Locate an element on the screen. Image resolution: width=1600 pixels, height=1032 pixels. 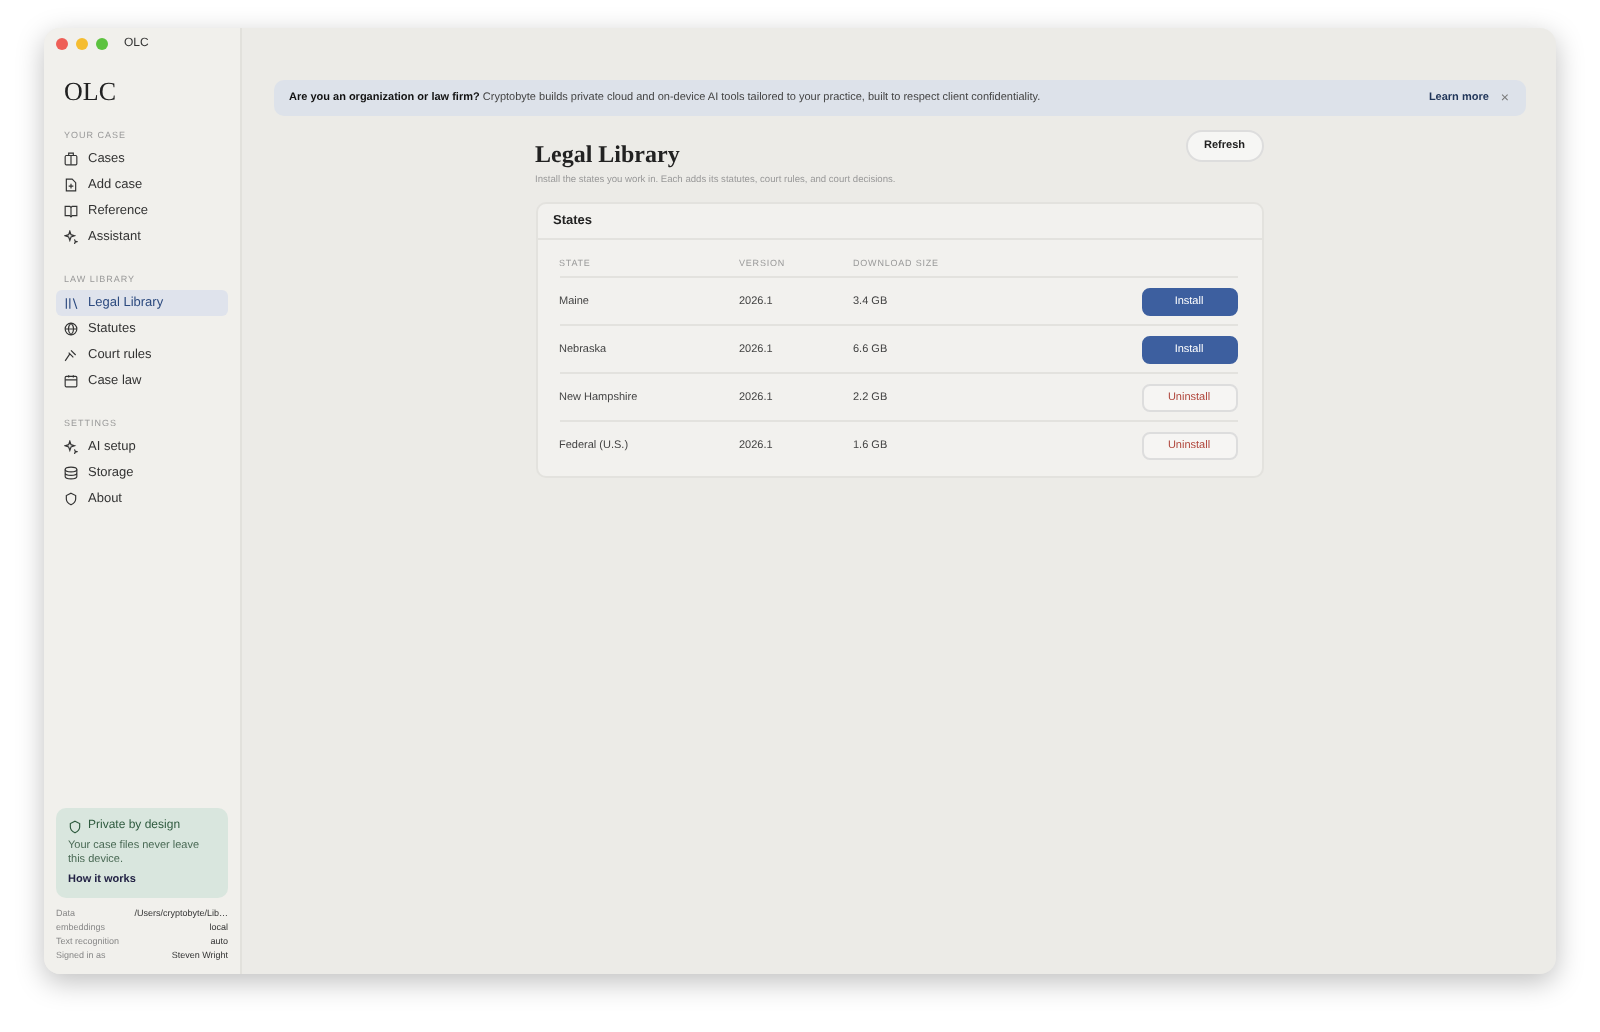
document-plus-icon is located at coordinates (71, 185).